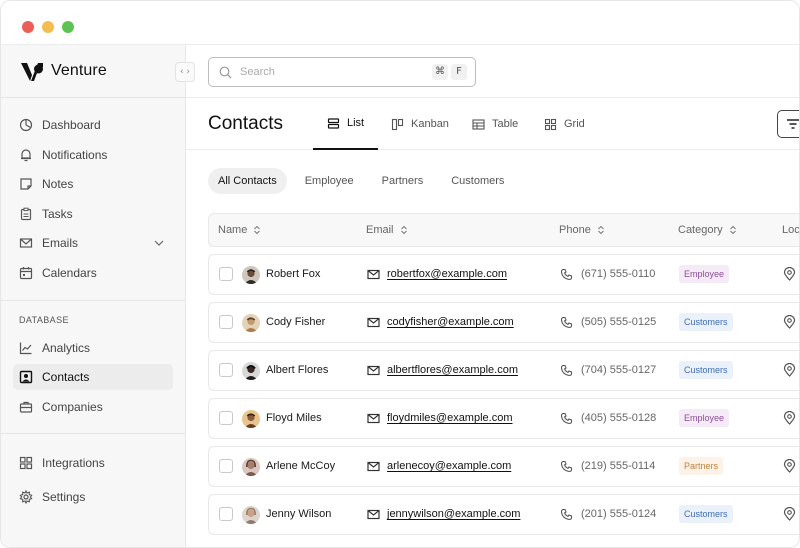  Describe the element at coordinates (342, 72) in the screenshot. I see `search-input: Search ⌘ F` at that location.